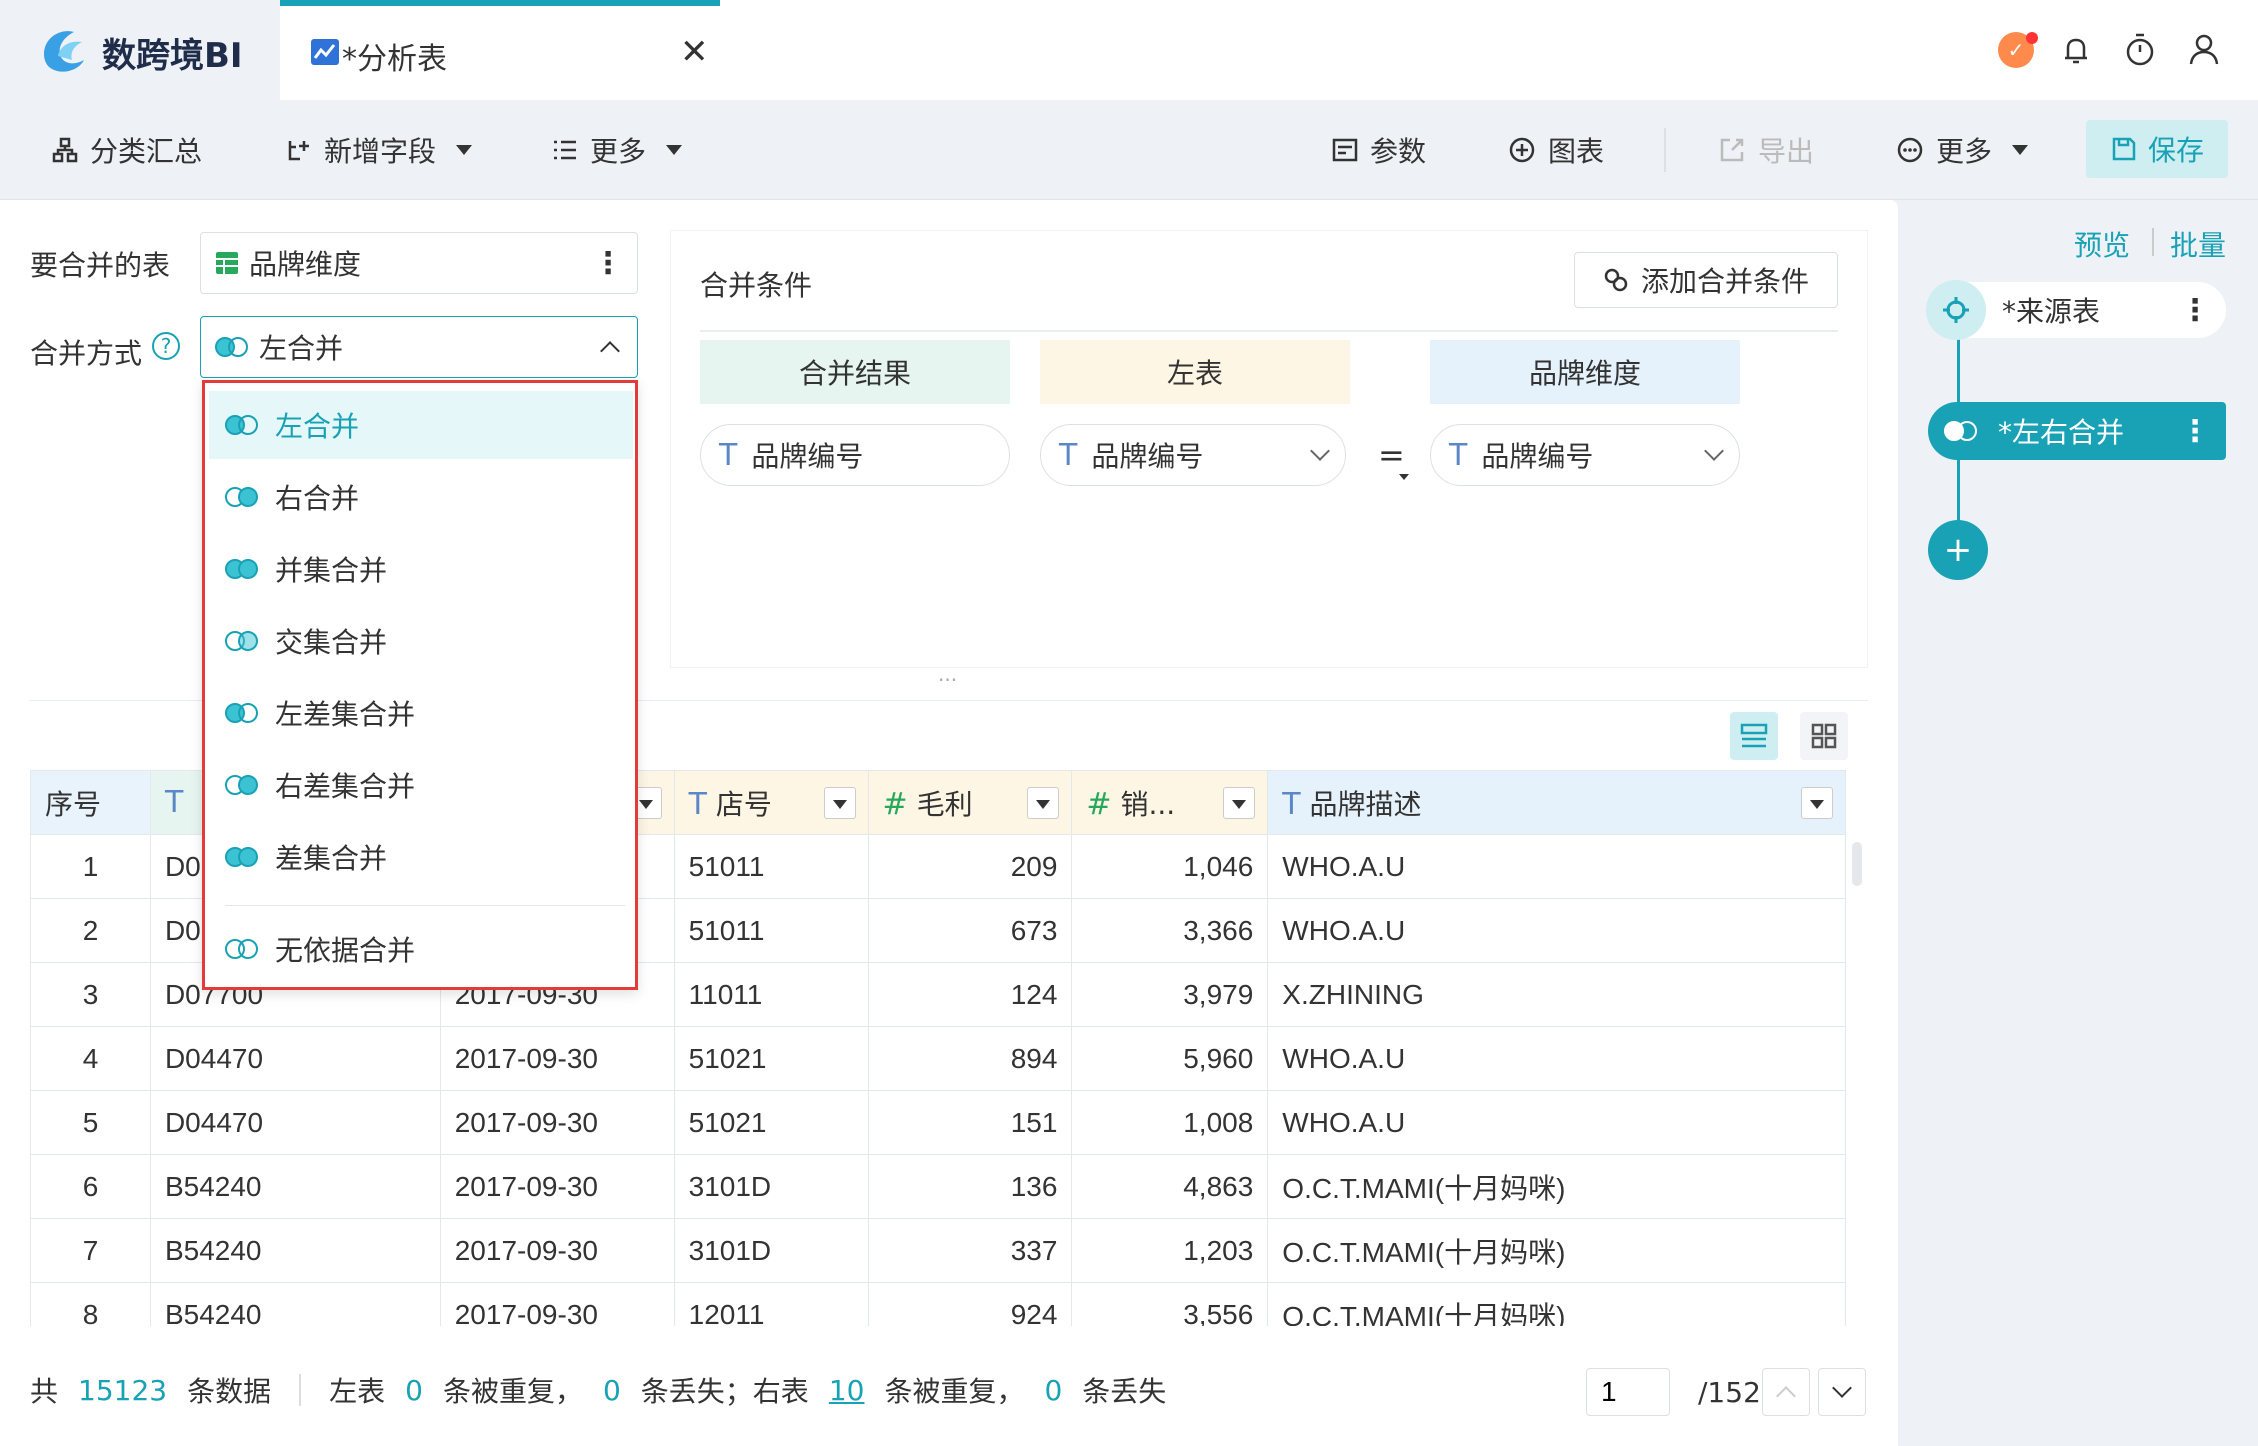 The width and height of the screenshot is (2258, 1446). I want to click on option-union: 并集合并, so click(421, 569).